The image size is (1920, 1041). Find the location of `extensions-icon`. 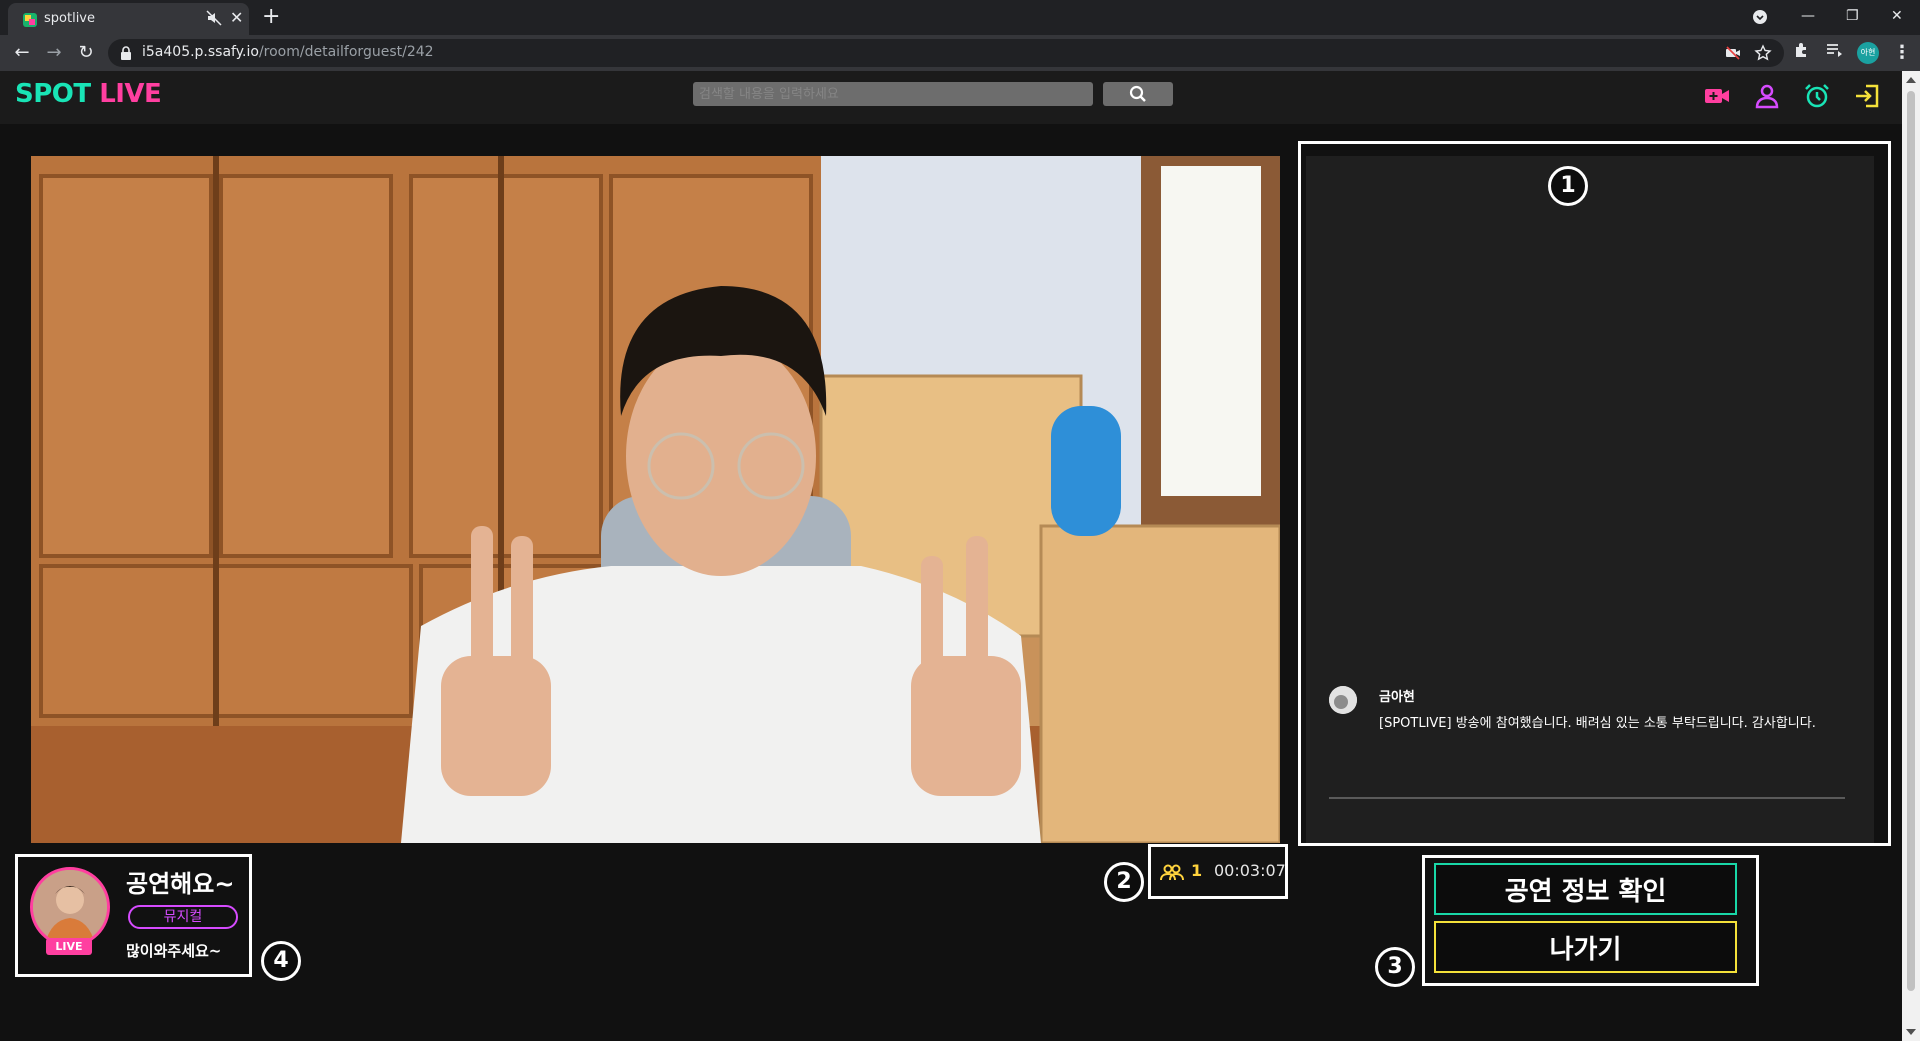

extensions-icon is located at coordinates (1802, 50).